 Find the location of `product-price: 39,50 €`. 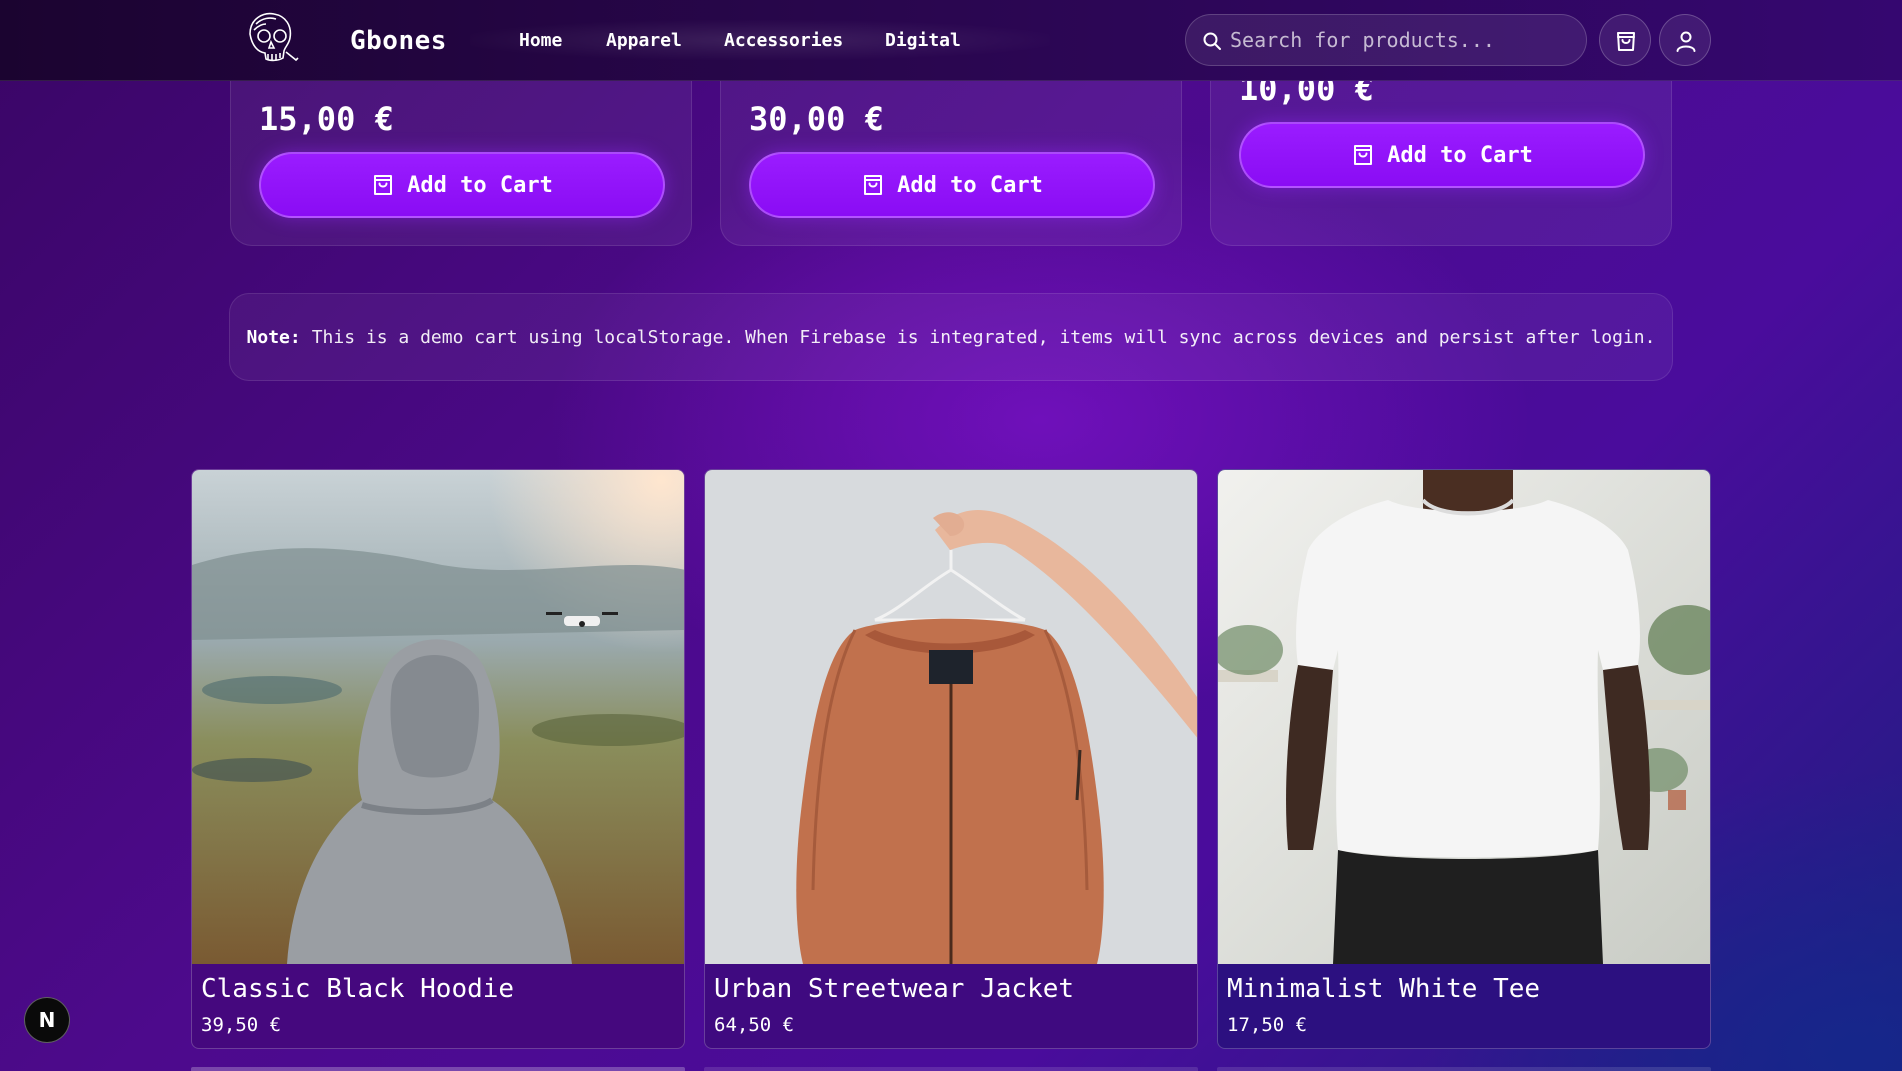

product-price: 39,50 € is located at coordinates (241, 1025).